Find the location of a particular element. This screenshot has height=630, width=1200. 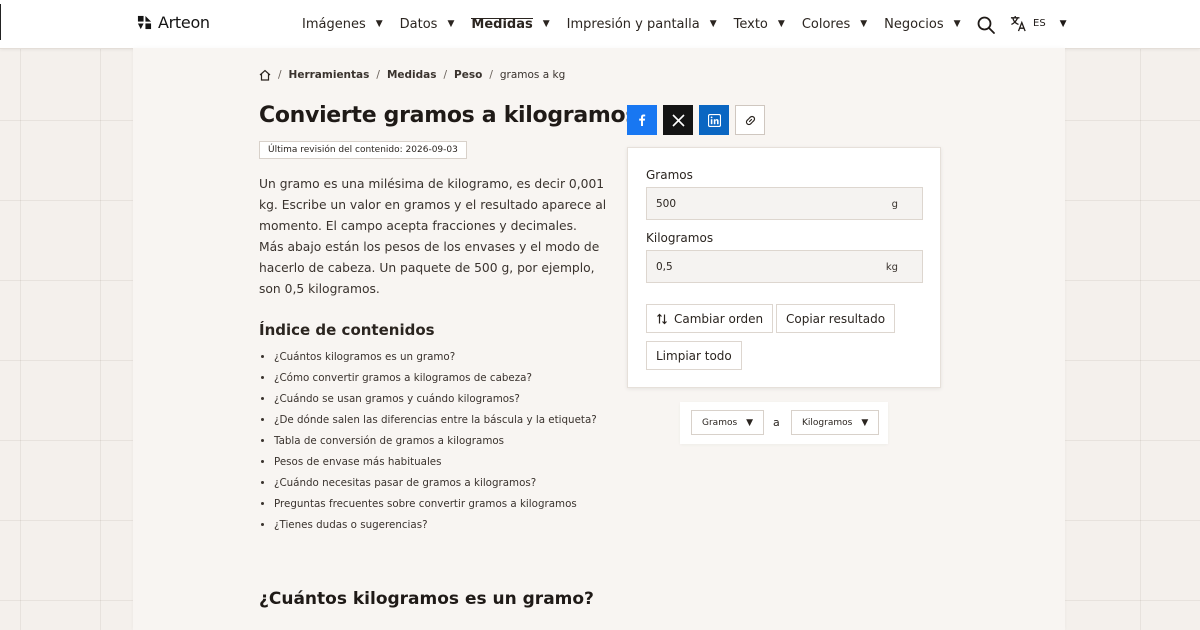

breadcrumb-current: gramos a kg is located at coordinates (532, 75).